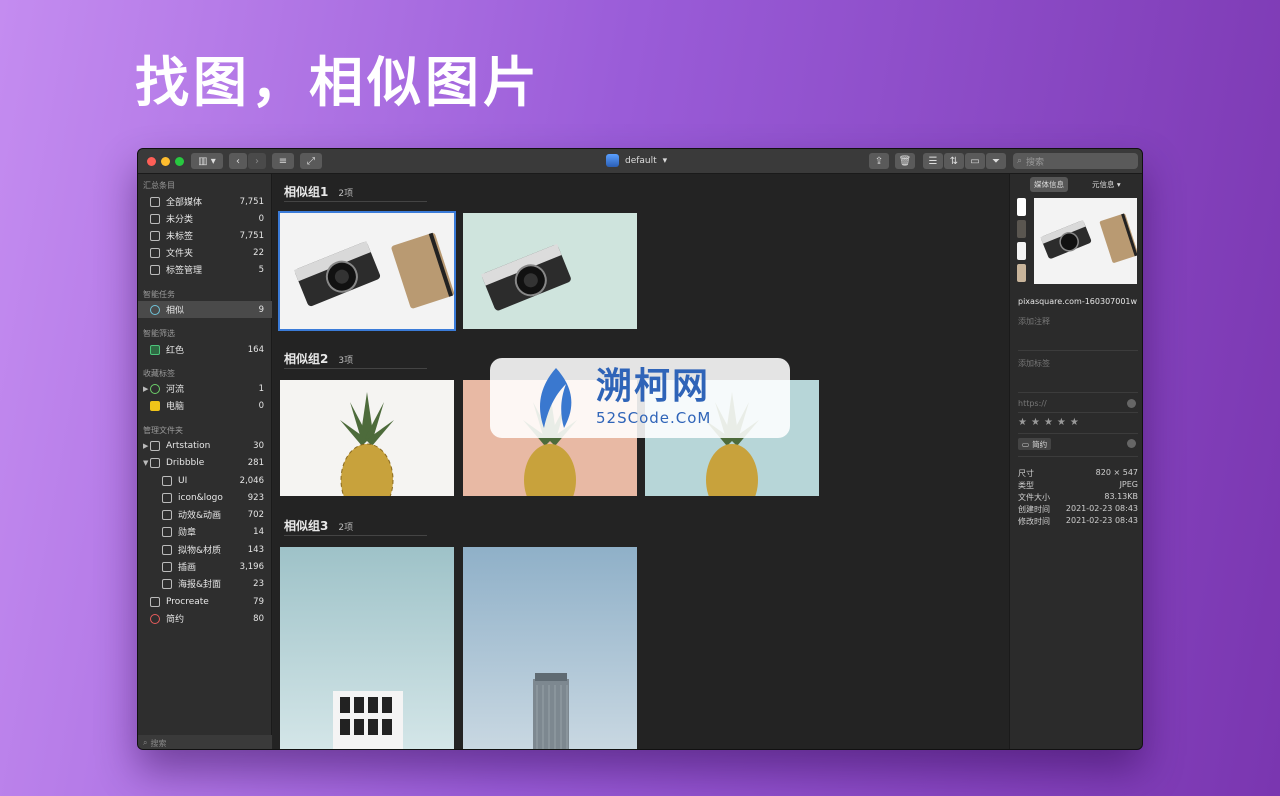 The image size is (1280, 796). Describe the element at coordinates (1020, 161) in the screenshot. I see `search-icon: ⌕` at that location.